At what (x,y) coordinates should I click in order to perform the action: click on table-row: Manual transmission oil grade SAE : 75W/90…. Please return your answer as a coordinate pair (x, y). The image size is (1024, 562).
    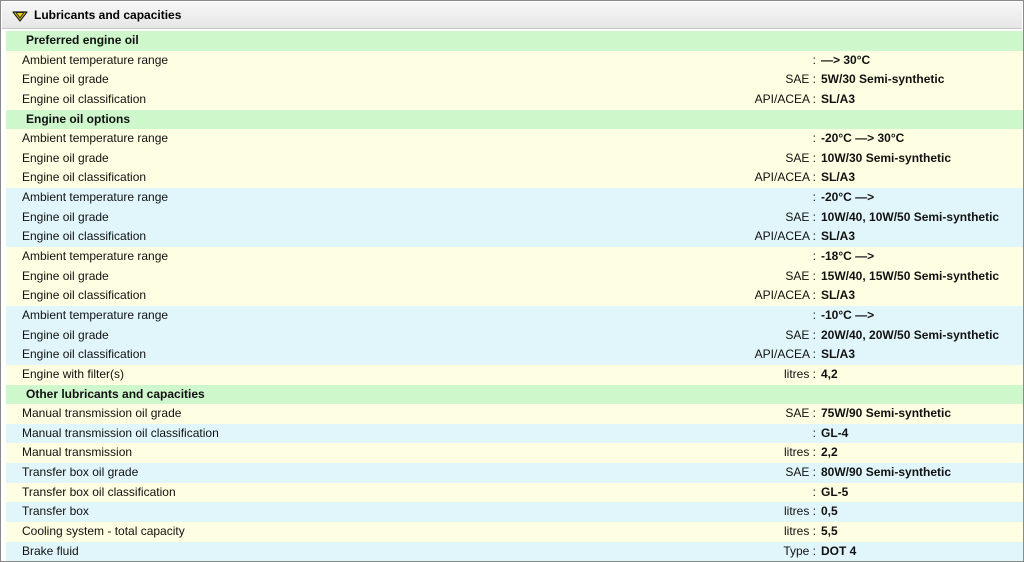
    Looking at the image, I should click on (514, 414).